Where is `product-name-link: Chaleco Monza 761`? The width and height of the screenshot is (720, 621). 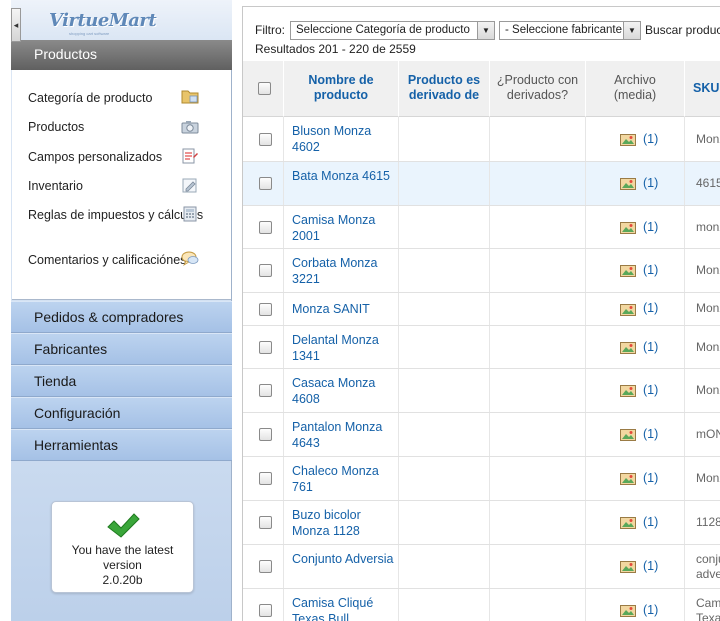
product-name-link: Chaleco Monza 761 is located at coordinates (344, 479).